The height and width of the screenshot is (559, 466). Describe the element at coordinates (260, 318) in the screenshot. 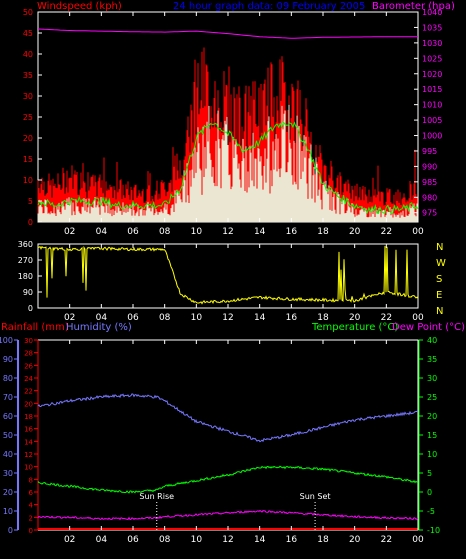

I see `direction-time-label: 14` at that location.